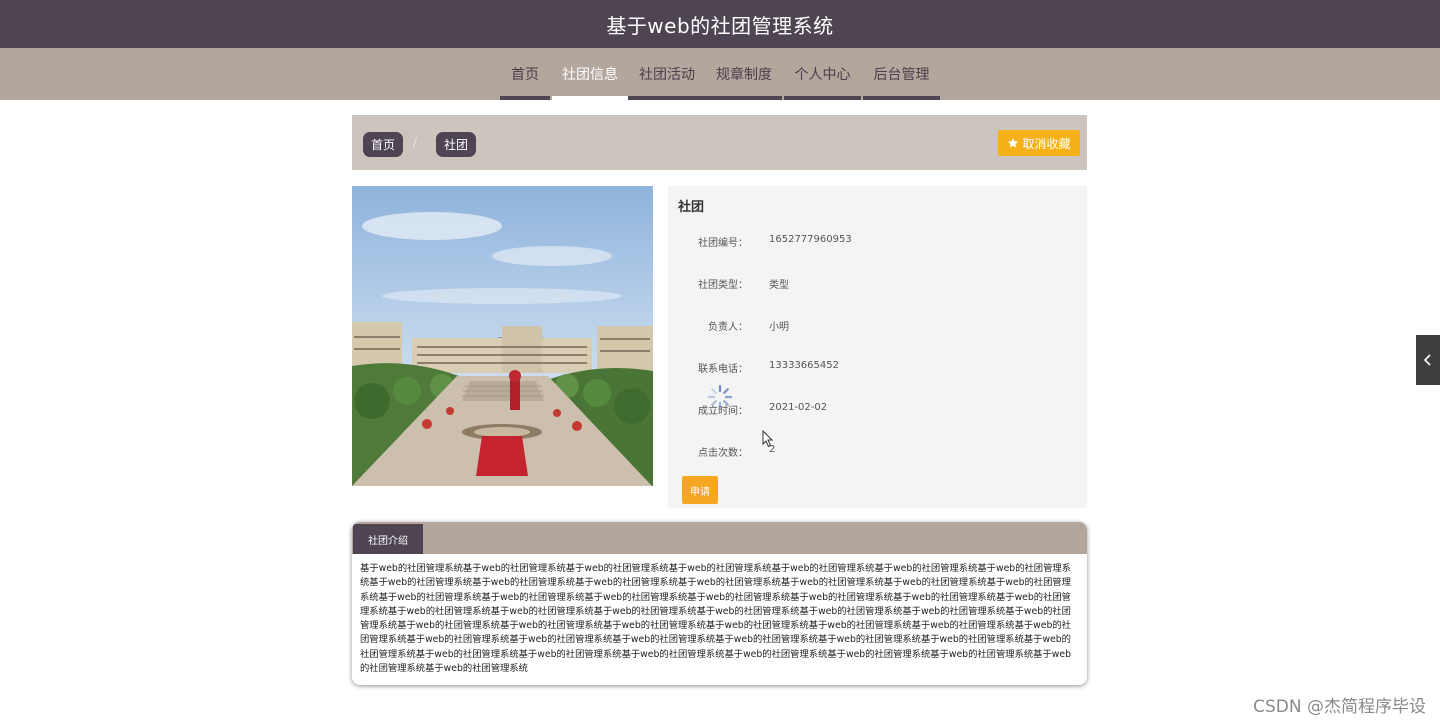 This screenshot has height=722, width=1440. I want to click on top-header: 基于web的社团管理系统, so click(720, 24).